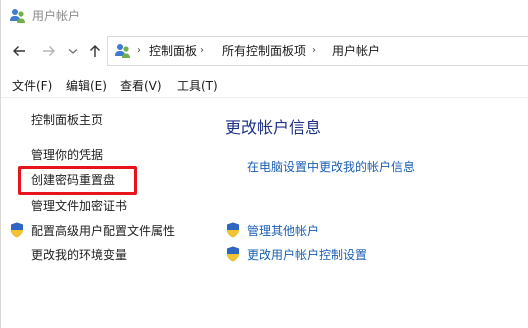 The height and width of the screenshot is (328, 528). What do you see at coordinates (264, 85) in the screenshot?
I see `menu-bar: 文件(F) 编辑(E) 查看(V) 工具(T)` at bounding box center [264, 85].